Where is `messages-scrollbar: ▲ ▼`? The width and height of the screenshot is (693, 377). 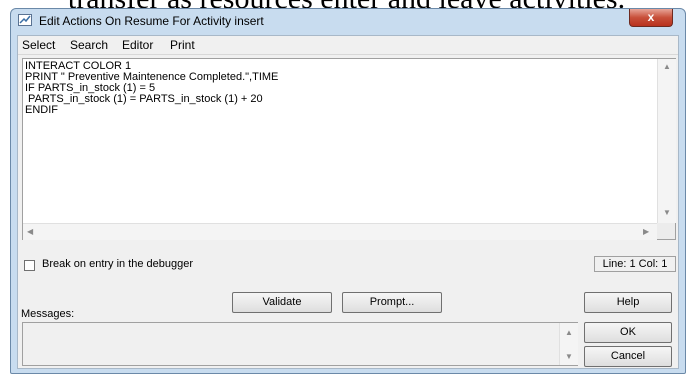 messages-scrollbar: ▲ ▼ is located at coordinates (568, 344).